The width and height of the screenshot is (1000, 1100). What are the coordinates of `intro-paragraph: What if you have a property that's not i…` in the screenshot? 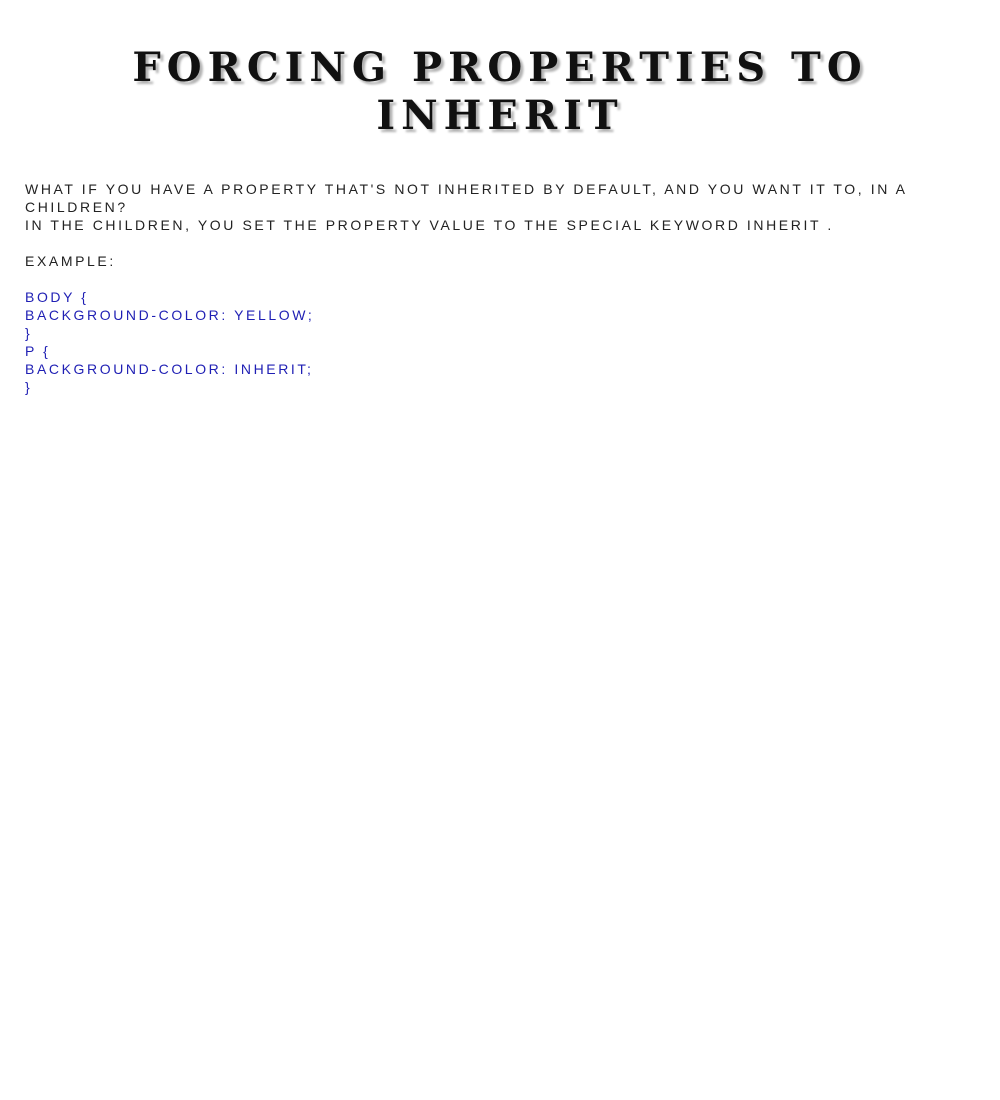 It's located at (500, 207).